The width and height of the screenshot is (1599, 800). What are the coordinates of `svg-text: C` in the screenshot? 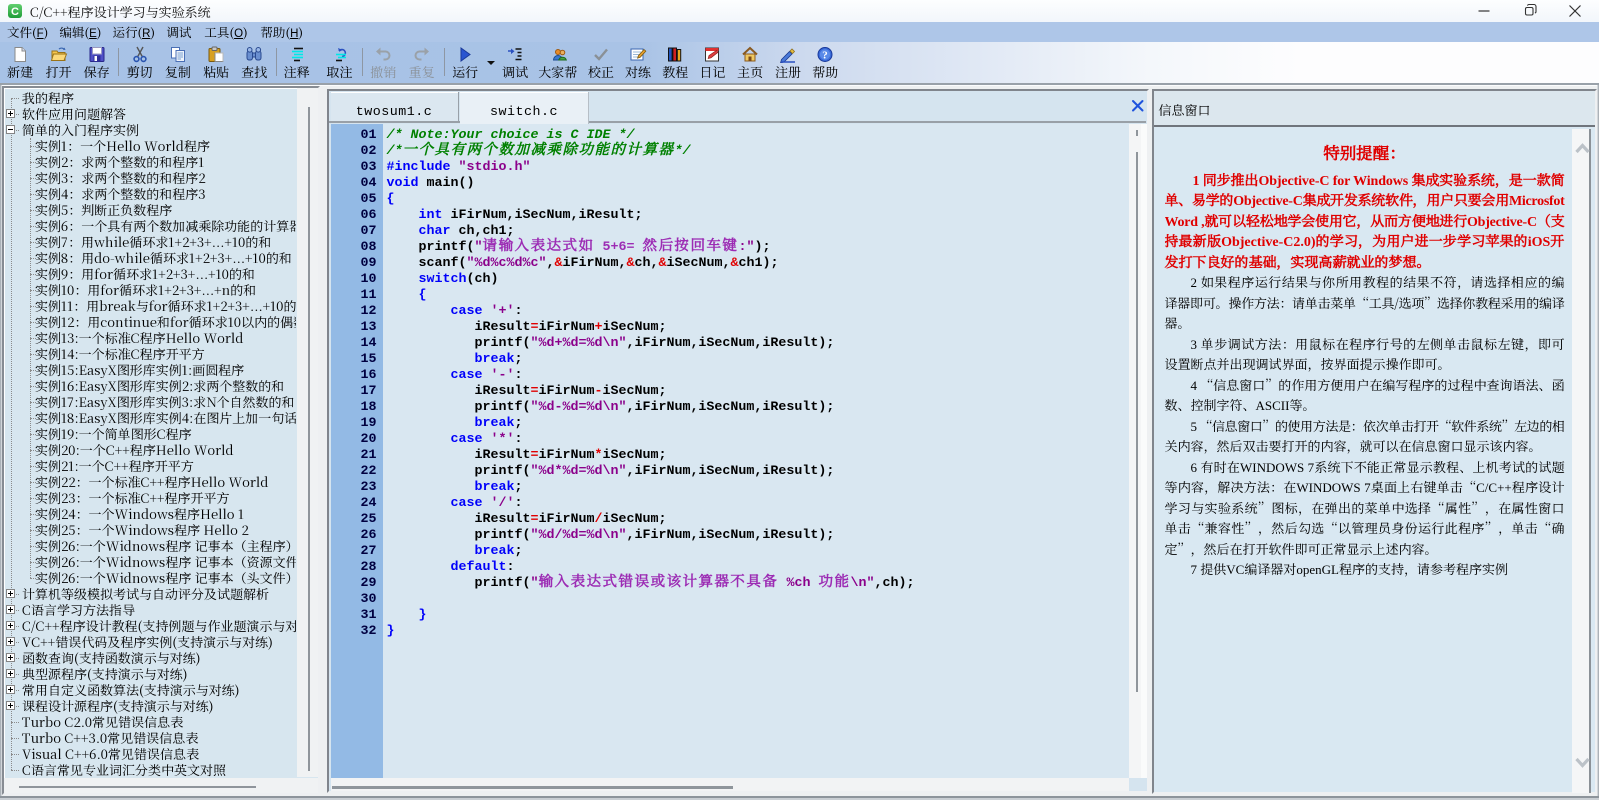 It's located at (15, 12).